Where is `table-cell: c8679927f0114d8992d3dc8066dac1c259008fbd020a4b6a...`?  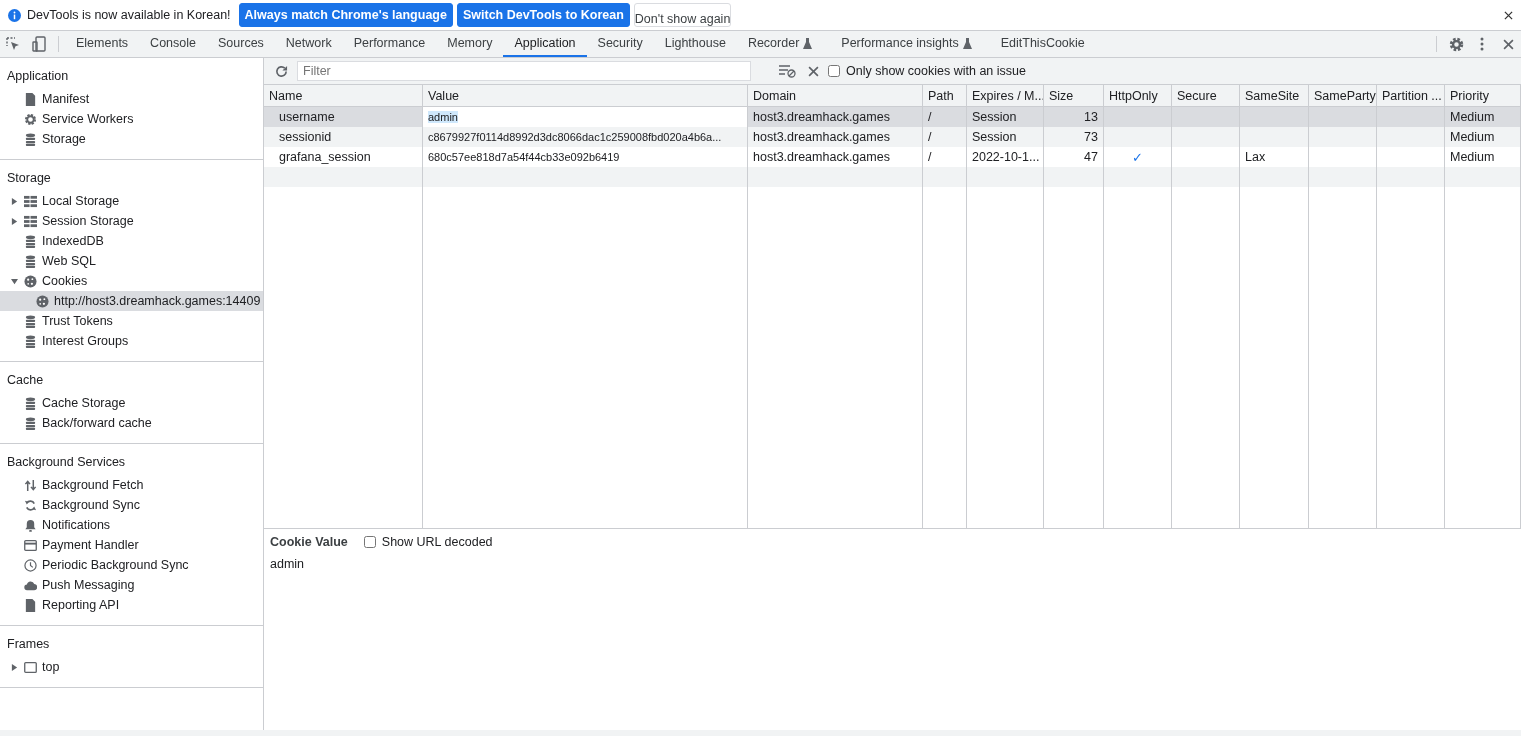 table-cell: c8679927f0114d8992d3dc8066dac1c259008fbd020a4b6a... is located at coordinates (585, 137).